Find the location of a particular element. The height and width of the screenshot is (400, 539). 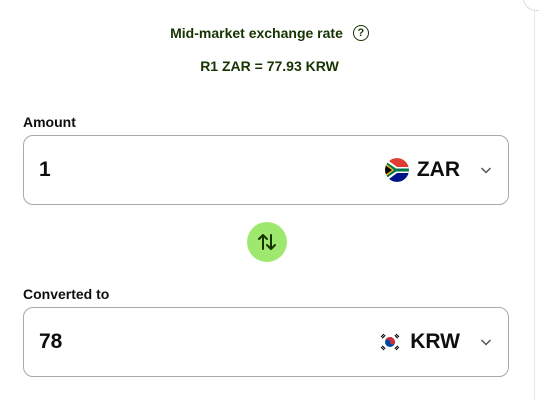

south-africa-flag-icon is located at coordinates (396, 170).